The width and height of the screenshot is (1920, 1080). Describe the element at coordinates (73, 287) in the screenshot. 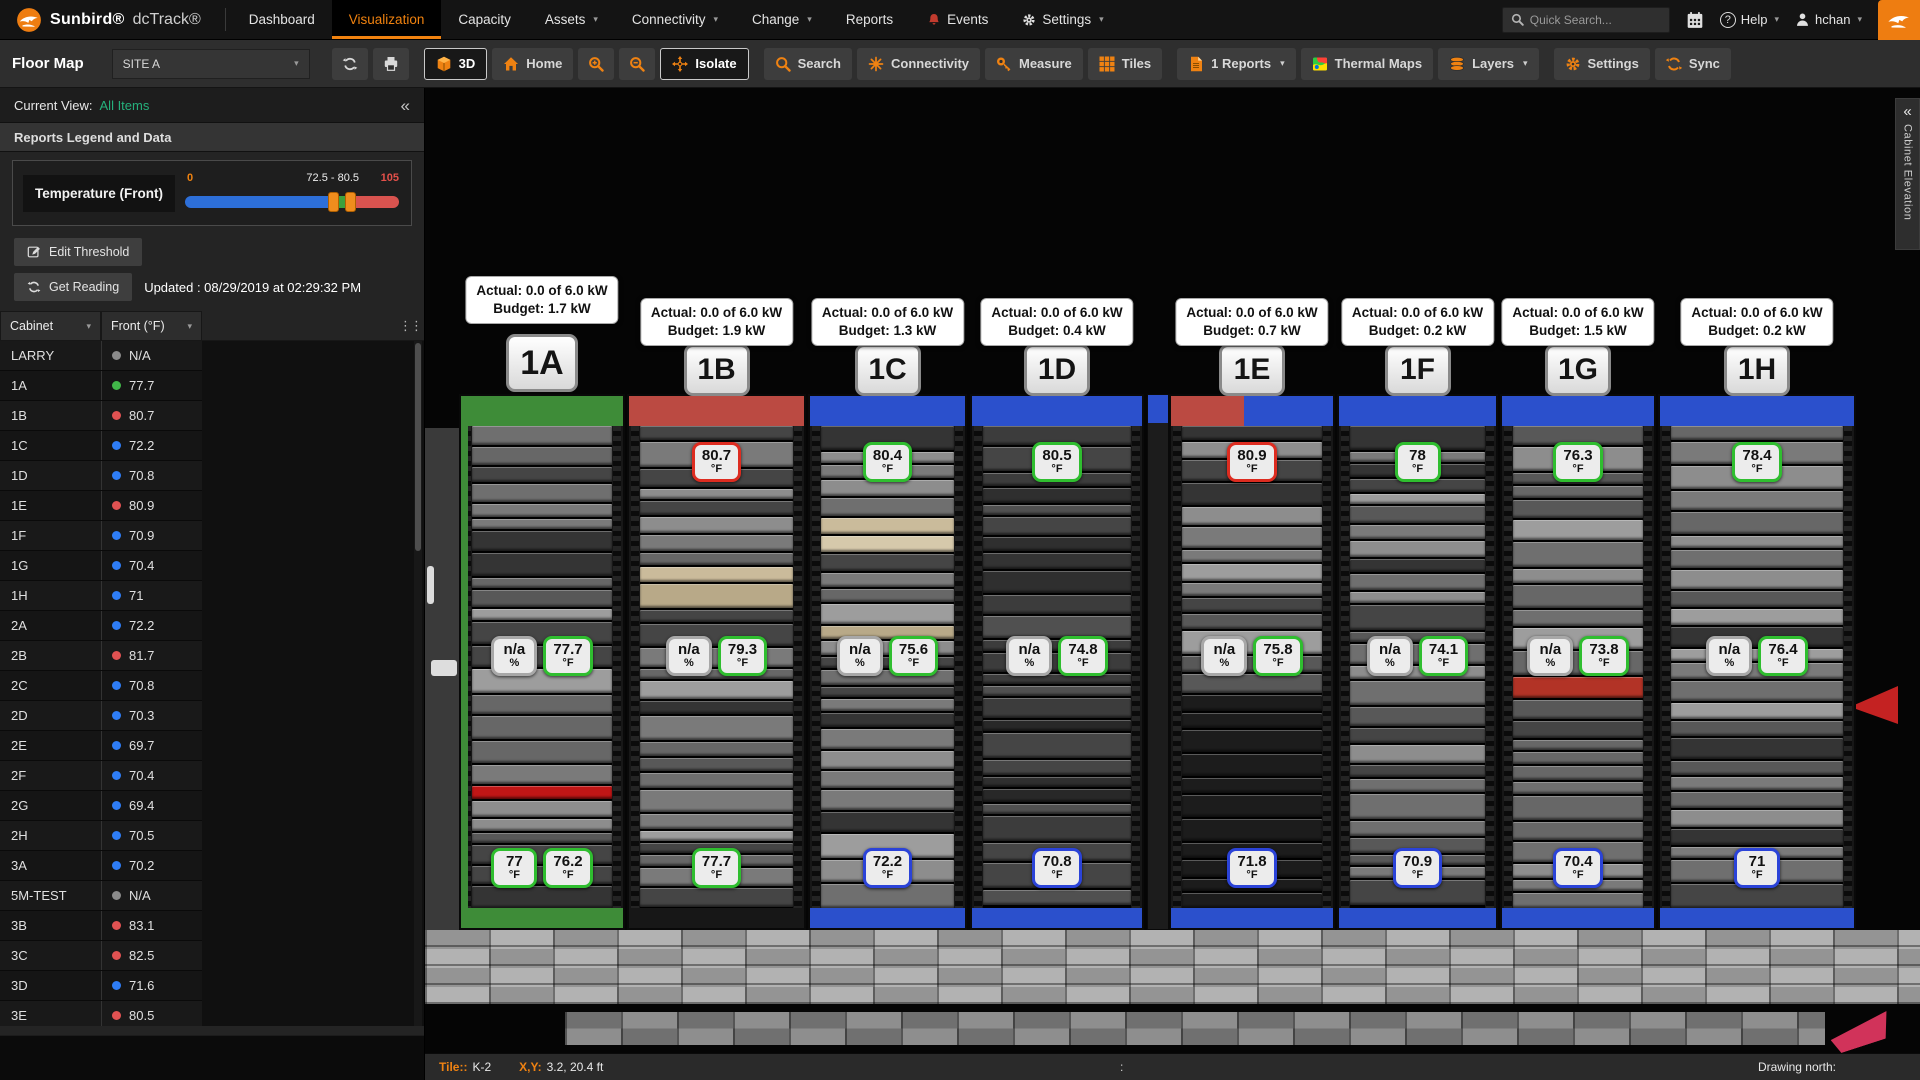

I see `get-reading-button: Get Reading` at that location.